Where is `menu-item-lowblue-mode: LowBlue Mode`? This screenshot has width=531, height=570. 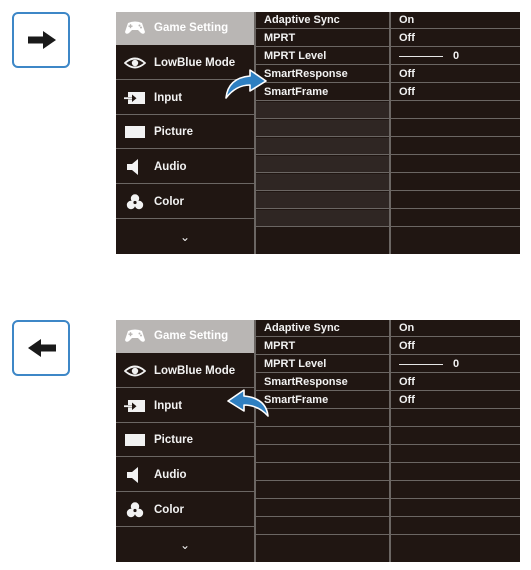
menu-item-lowblue-mode: LowBlue Mode is located at coordinates (185, 371).